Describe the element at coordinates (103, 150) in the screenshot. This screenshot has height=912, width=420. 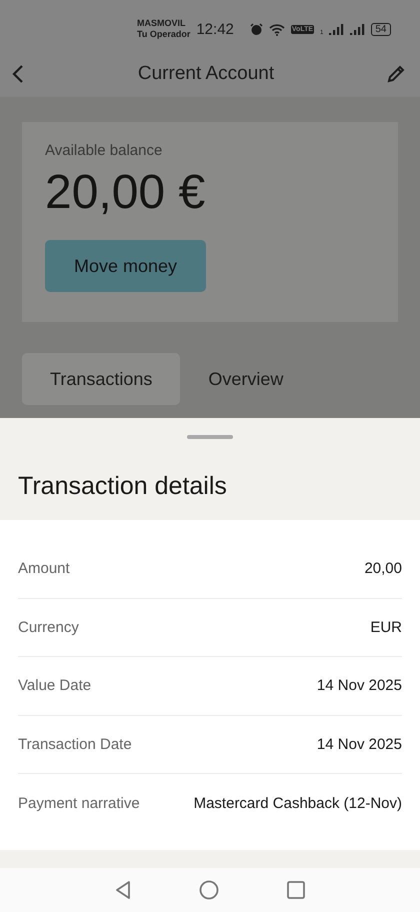
I see `balance-label: Available balance` at that location.